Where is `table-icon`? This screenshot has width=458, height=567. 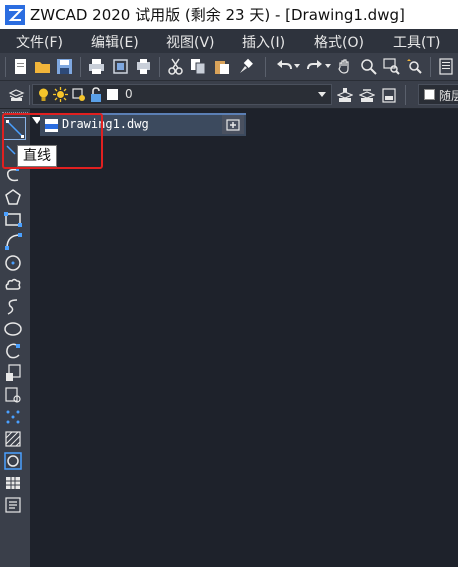
table-icon is located at coordinates (13, 483).